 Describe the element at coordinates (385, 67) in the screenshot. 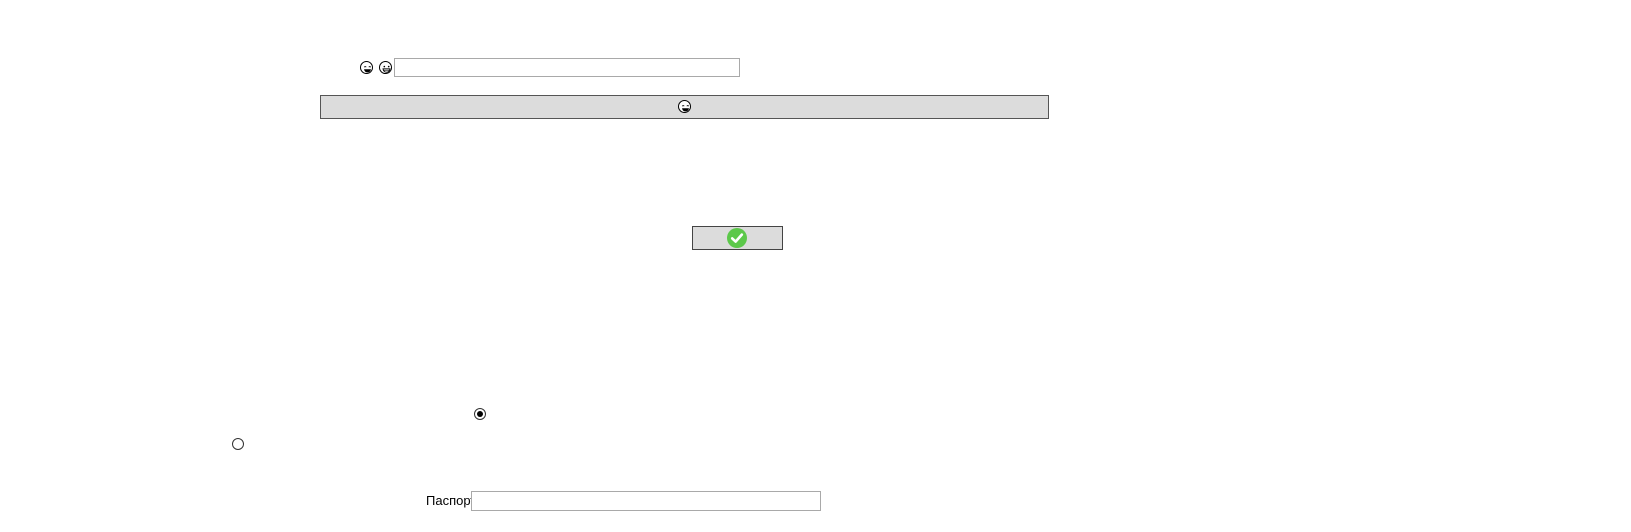

I see `grinning-face-icon` at that location.